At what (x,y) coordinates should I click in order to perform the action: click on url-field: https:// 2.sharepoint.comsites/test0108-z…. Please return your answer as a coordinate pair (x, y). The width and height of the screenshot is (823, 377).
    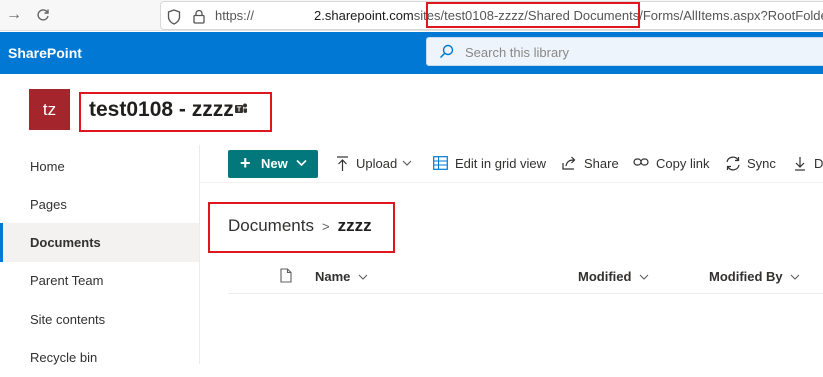
    Looking at the image, I should click on (491, 15).